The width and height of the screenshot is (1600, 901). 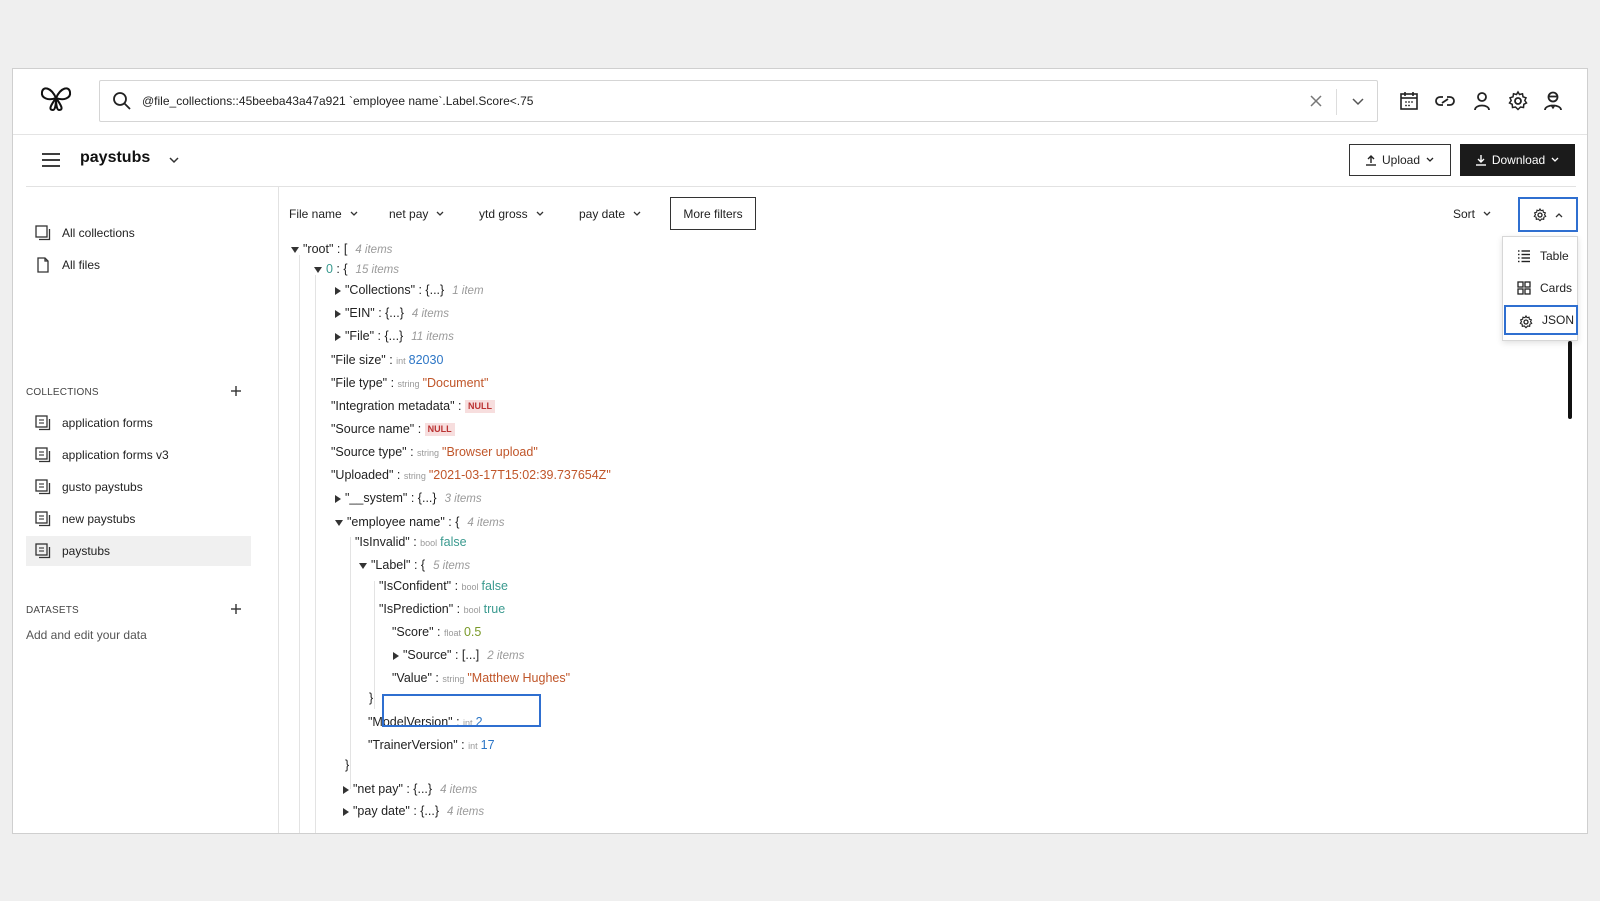 What do you see at coordinates (1524, 256) in the screenshot?
I see `list-icon` at bounding box center [1524, 256].